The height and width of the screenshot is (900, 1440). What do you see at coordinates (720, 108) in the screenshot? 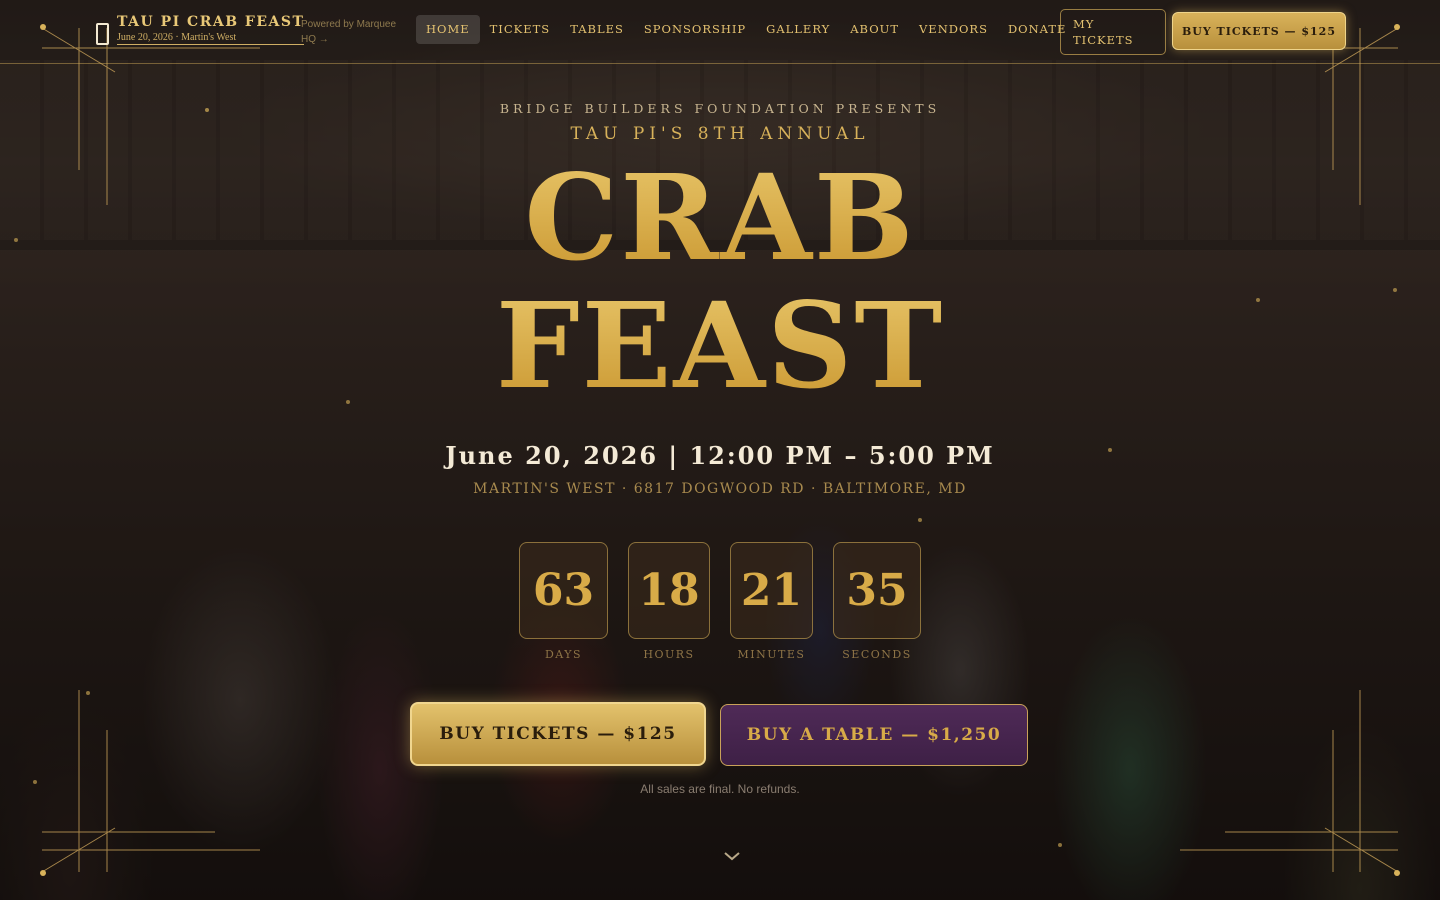
I see `presenter-text: BRIDGE BUILDERS FOUNDATION PRESENTS` at bounding box center [720, 108].